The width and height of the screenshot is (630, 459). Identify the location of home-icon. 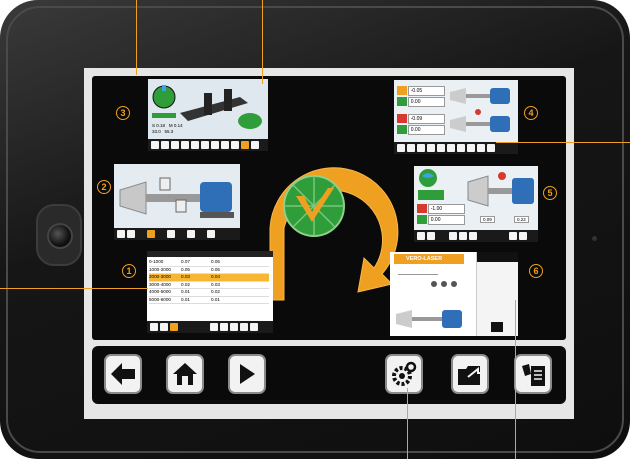
(185, 374).